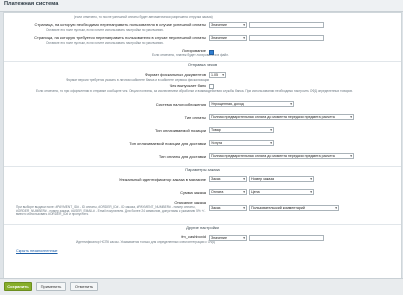 The width and height of the screenshot is (403, 295). Describe the element at coordinates (281, 179) in the screenshot. I see `order-id-value-select: Номер заказа ▾` at that location.